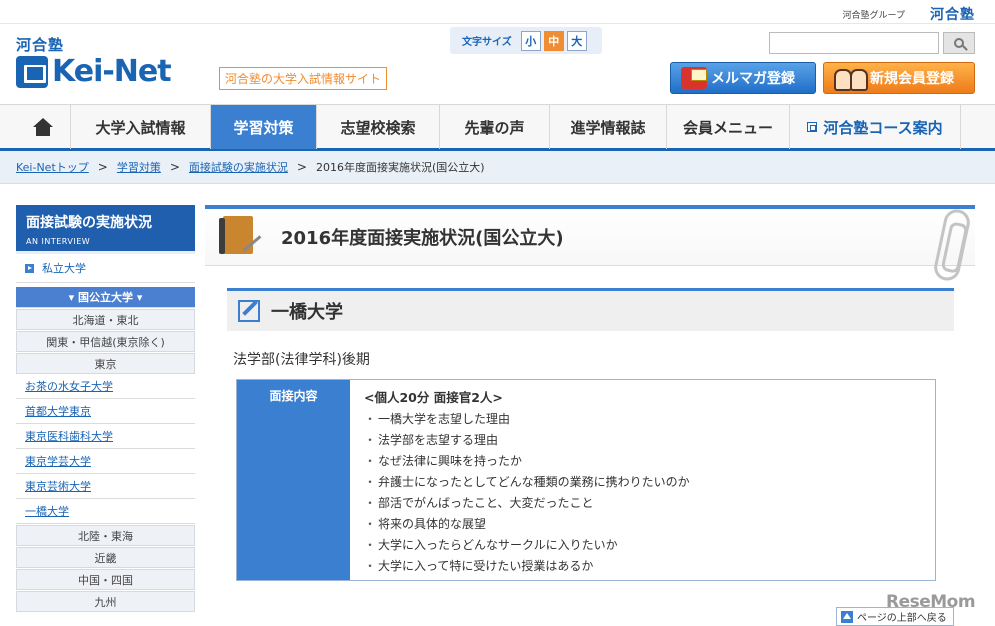  I want to click on question-item: ・将来の具体的な展望, so click(425, 524).